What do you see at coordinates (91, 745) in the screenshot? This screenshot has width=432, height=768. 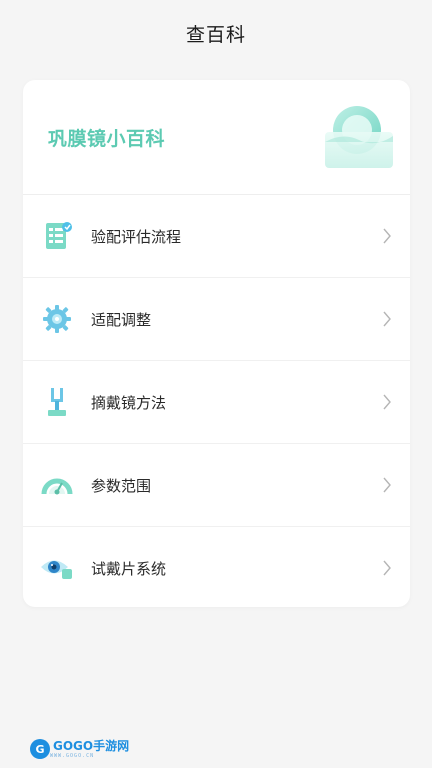 I see `watermark-brand: GOGO手游网` at bounding box center [91, 745].